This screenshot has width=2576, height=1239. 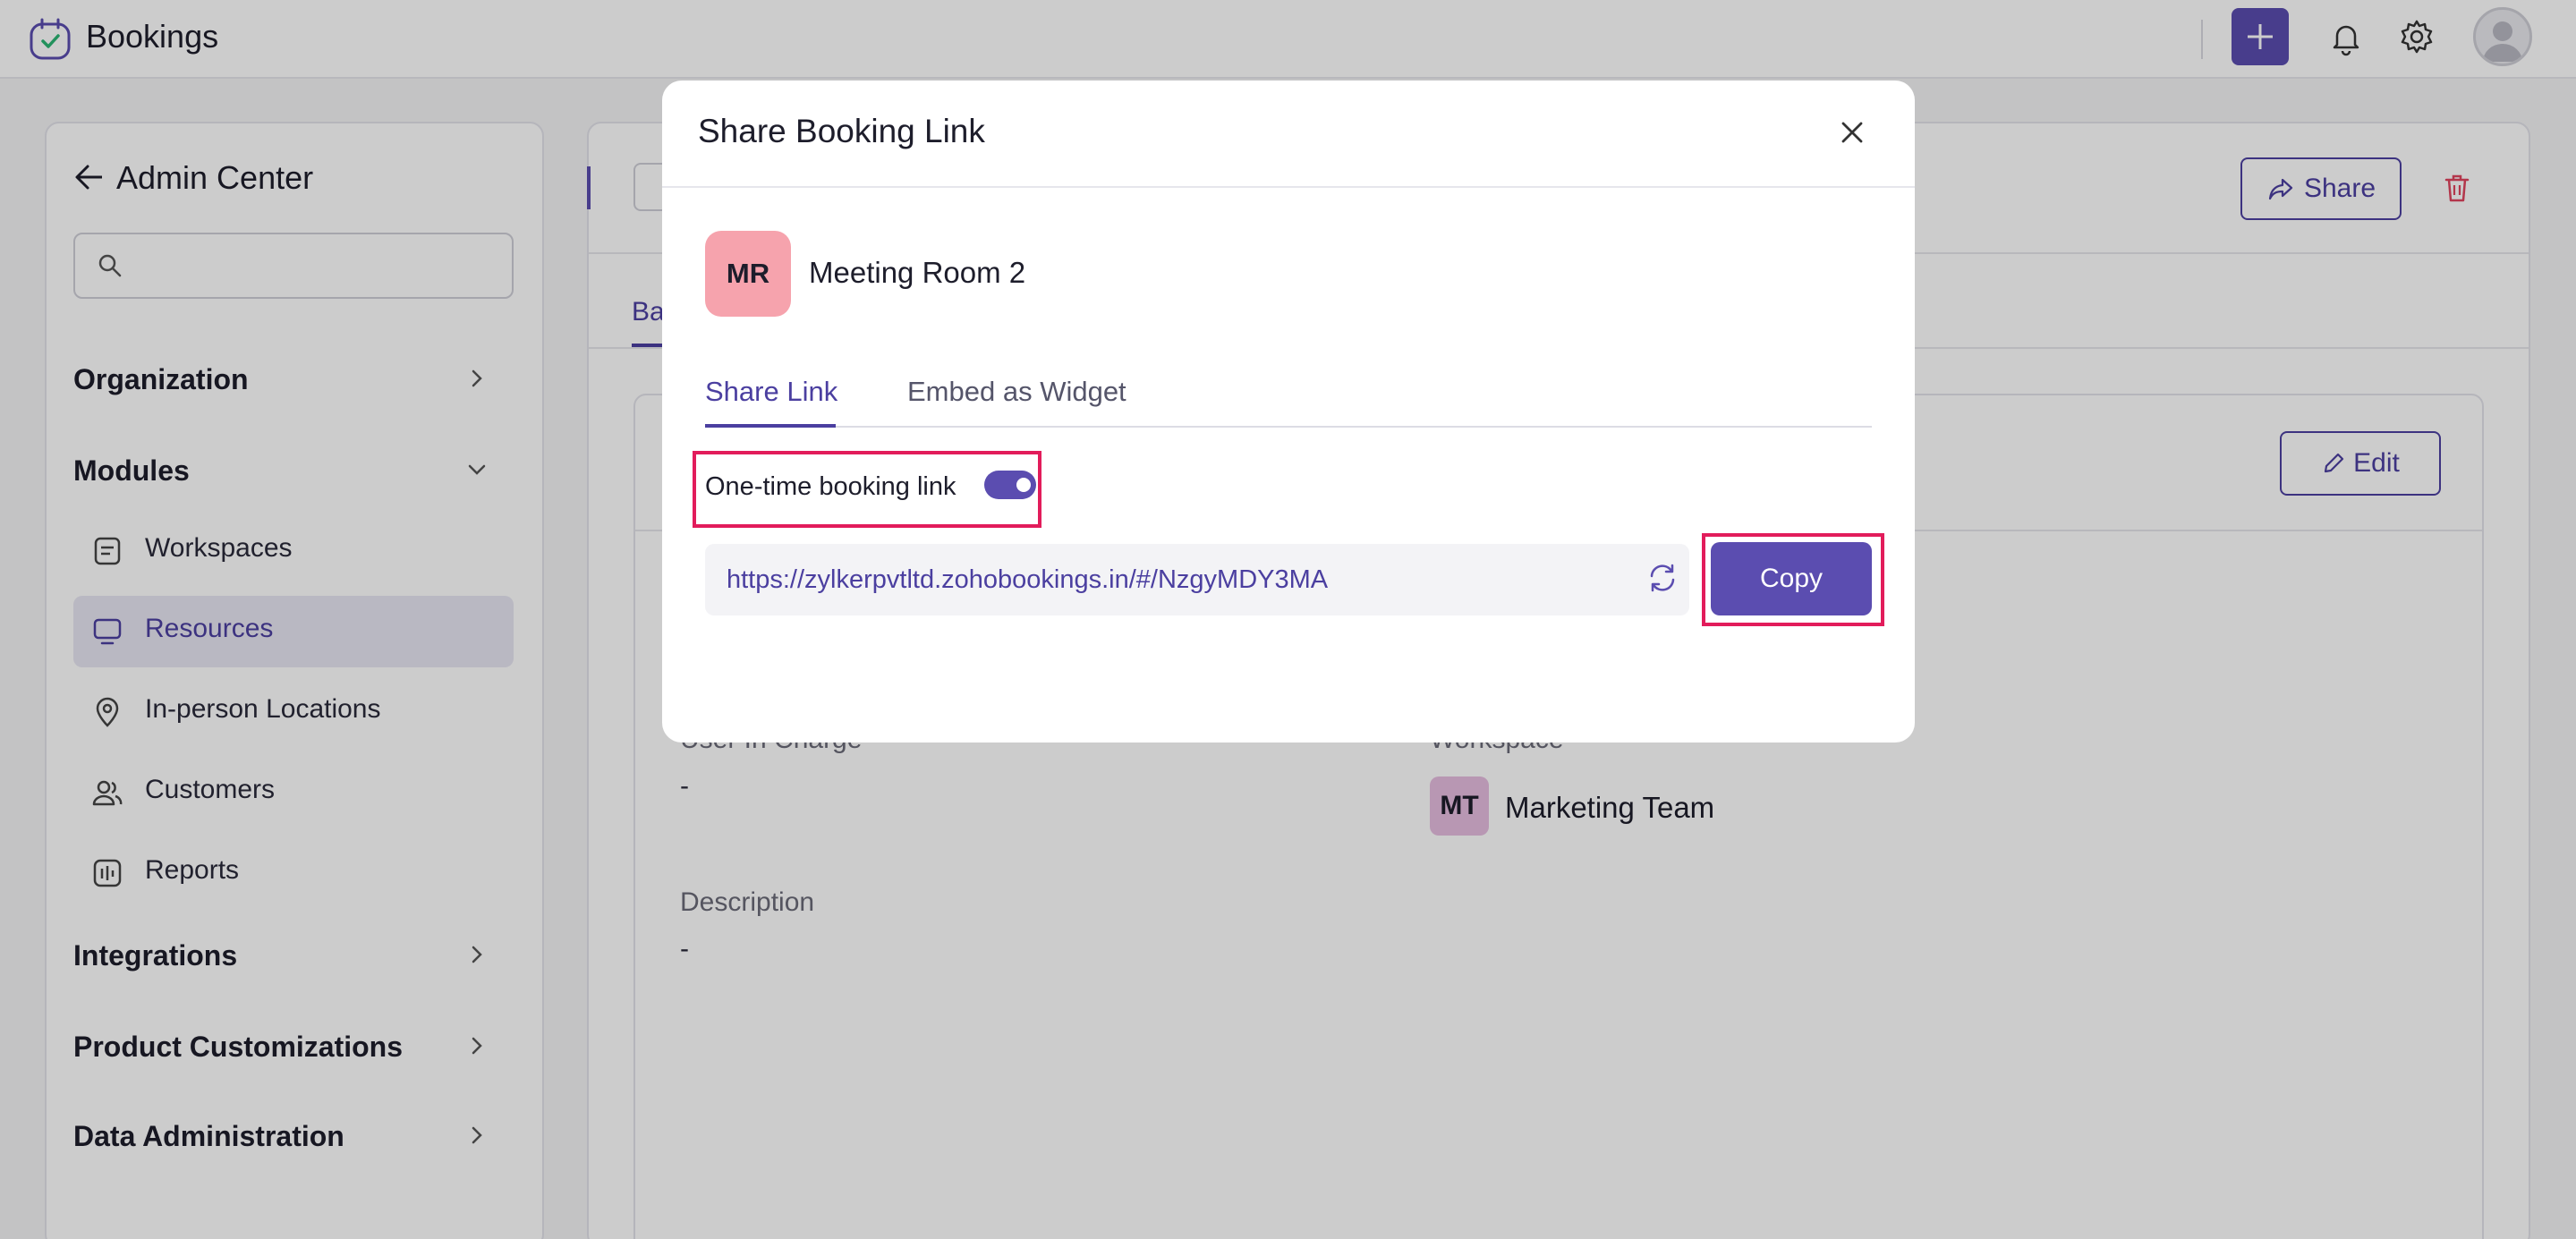 What do you see at coordinates (1791, 578) in the screenshot?
I see `copy-button: Copy` at bounding box center [1791, 578].